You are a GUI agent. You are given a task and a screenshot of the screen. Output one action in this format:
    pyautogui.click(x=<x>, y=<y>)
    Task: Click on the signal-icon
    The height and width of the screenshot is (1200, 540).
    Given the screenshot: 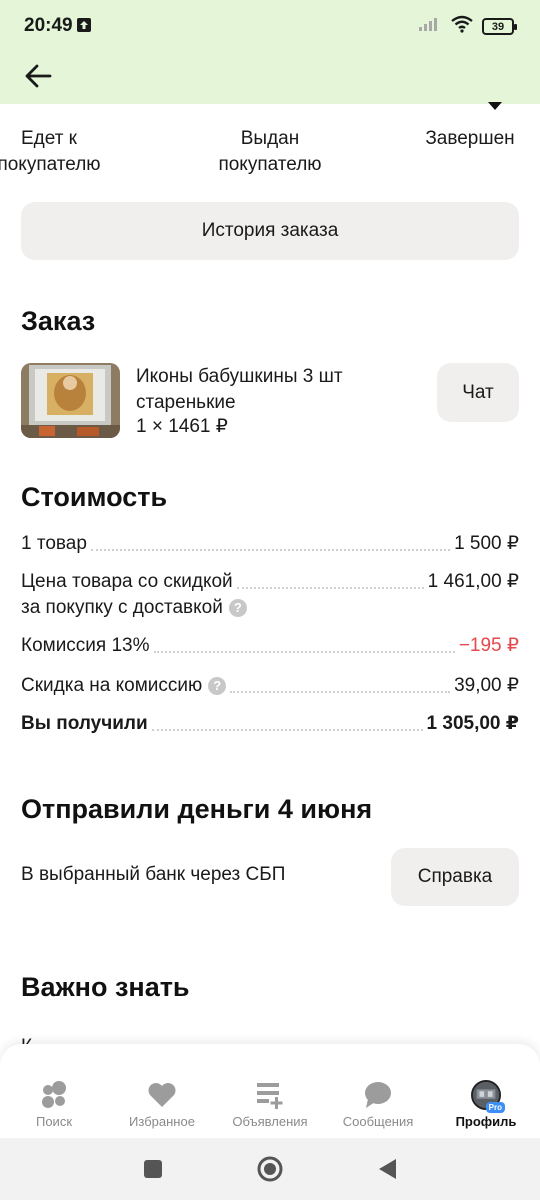 What is the action you would take?
    pyautogui.click(x=430, y=26)
    